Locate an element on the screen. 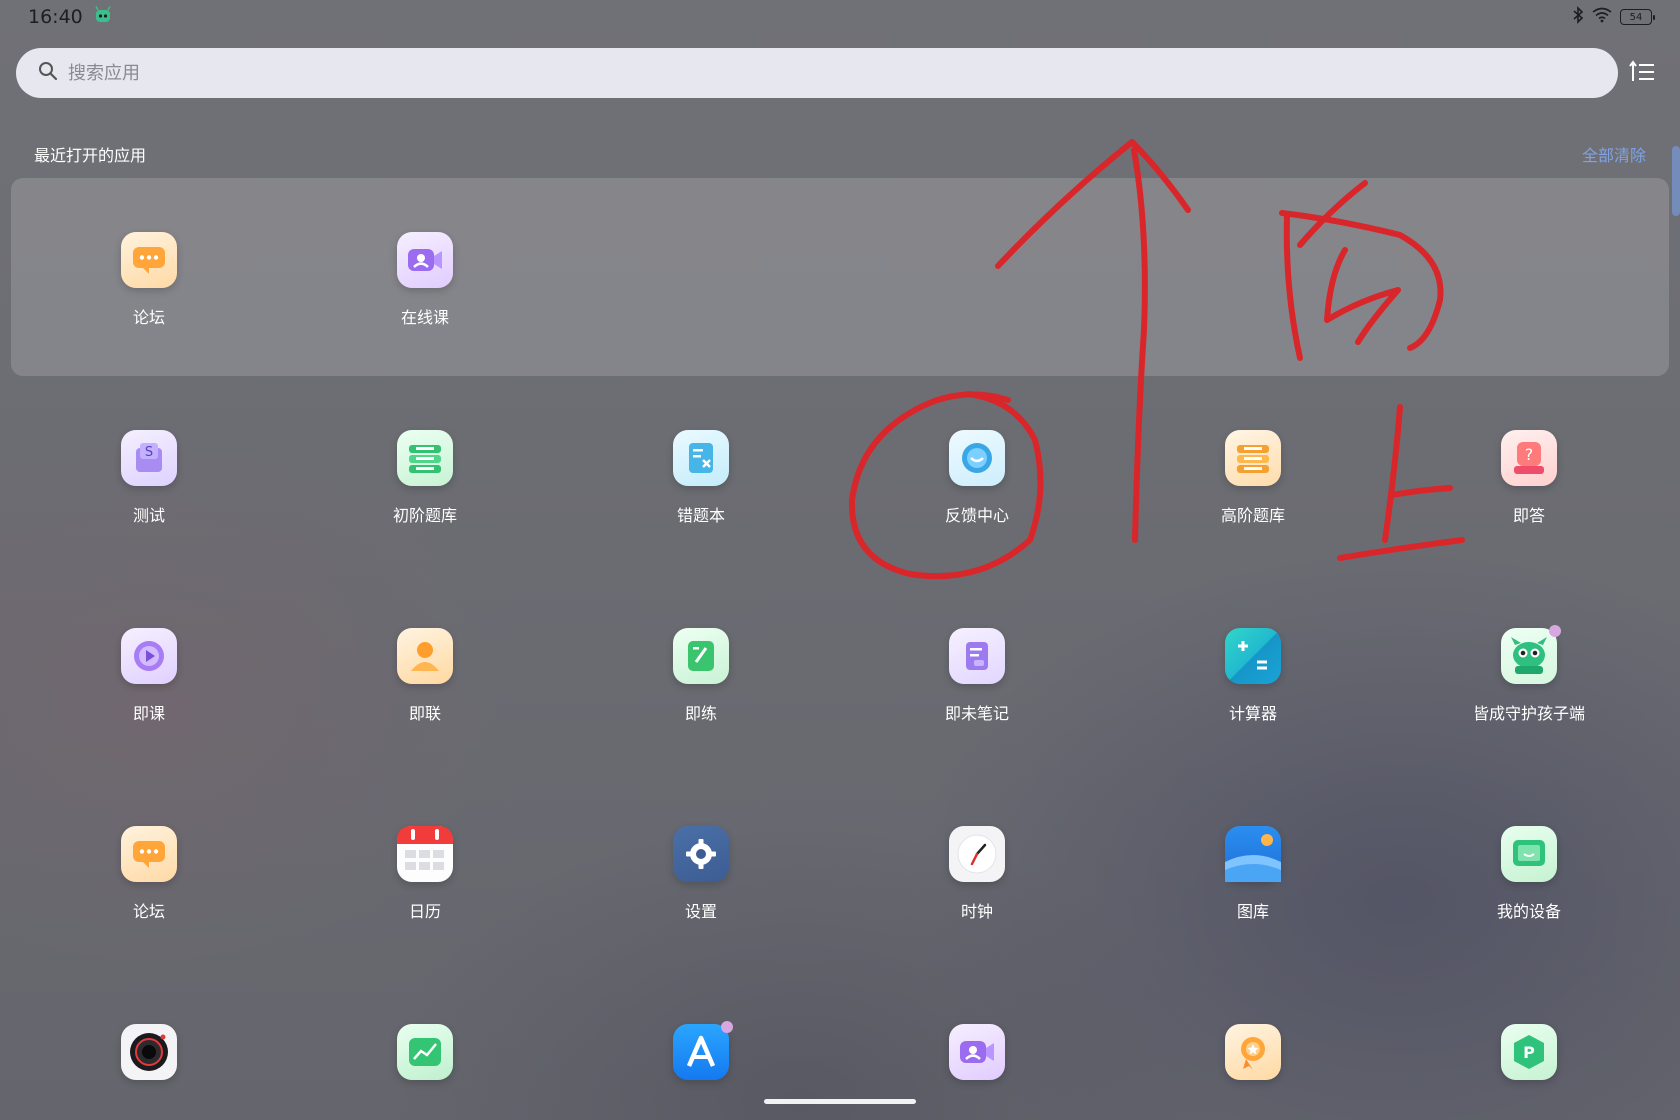 This screenshot has width=1680, height=1120. app-basic-question-bank: 初阶题库 is located at coordinates (425, 490).